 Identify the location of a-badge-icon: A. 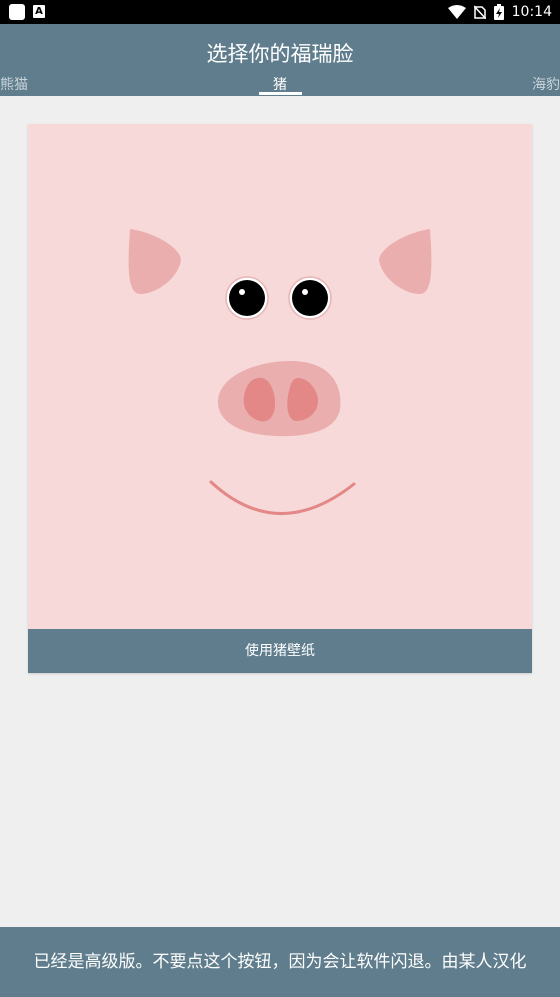
(39, 11).